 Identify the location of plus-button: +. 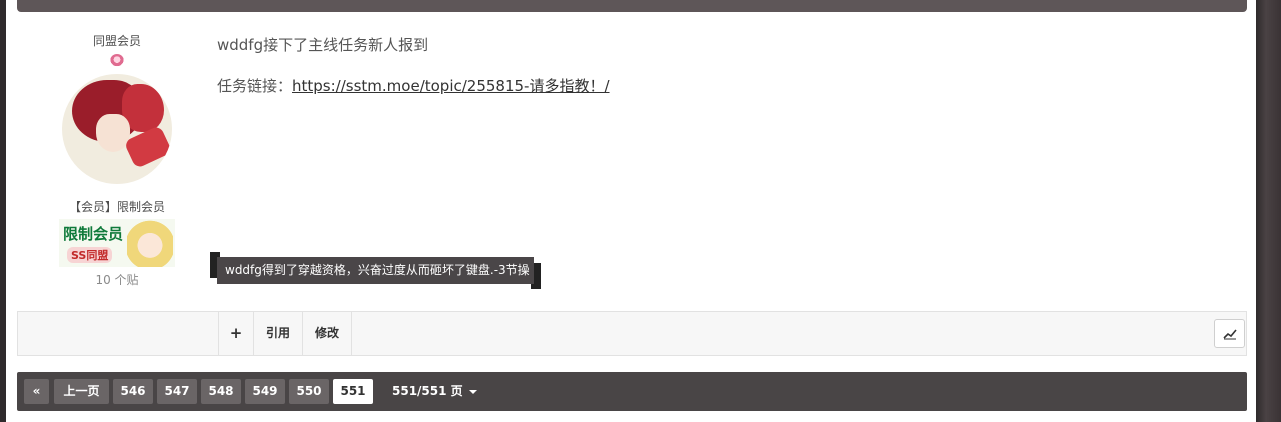
(235, 333).